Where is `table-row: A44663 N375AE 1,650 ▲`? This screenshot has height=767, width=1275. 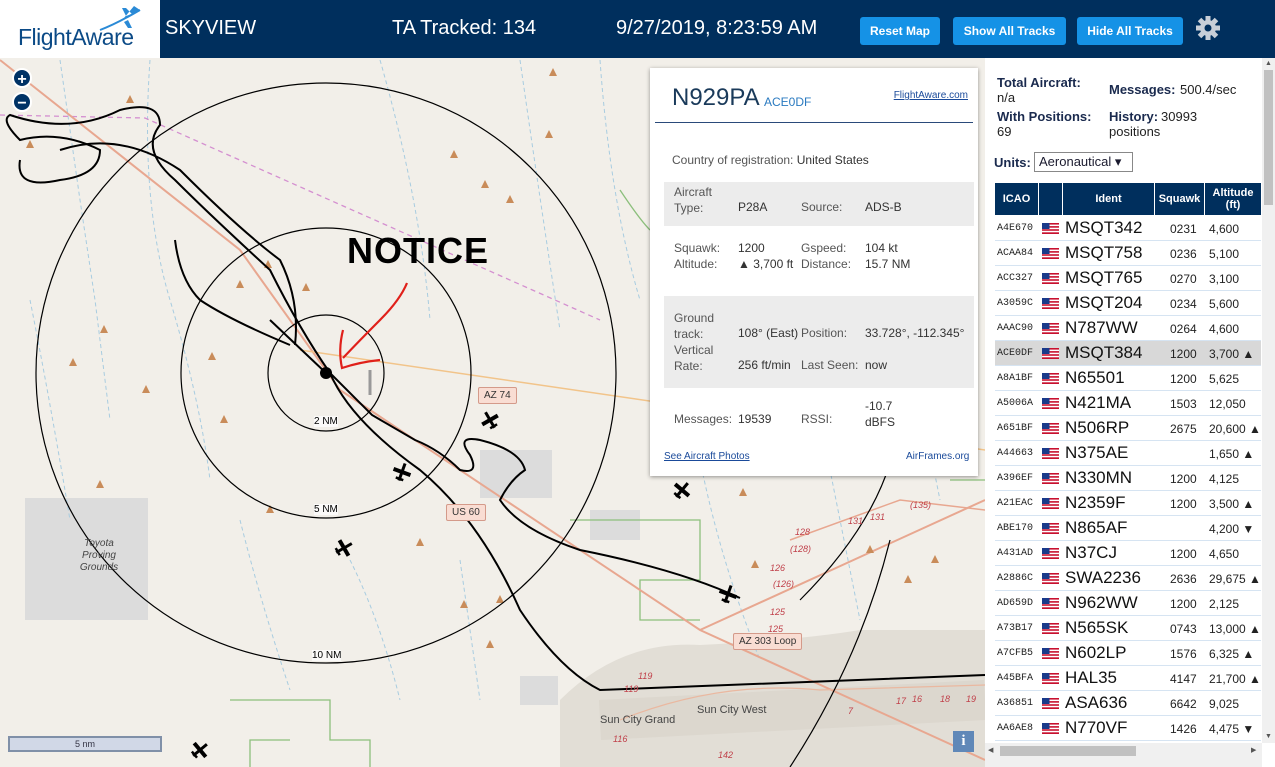 table-row: A44663 N375AE 1,650 ▲ is located at coordinates (1128, 453).